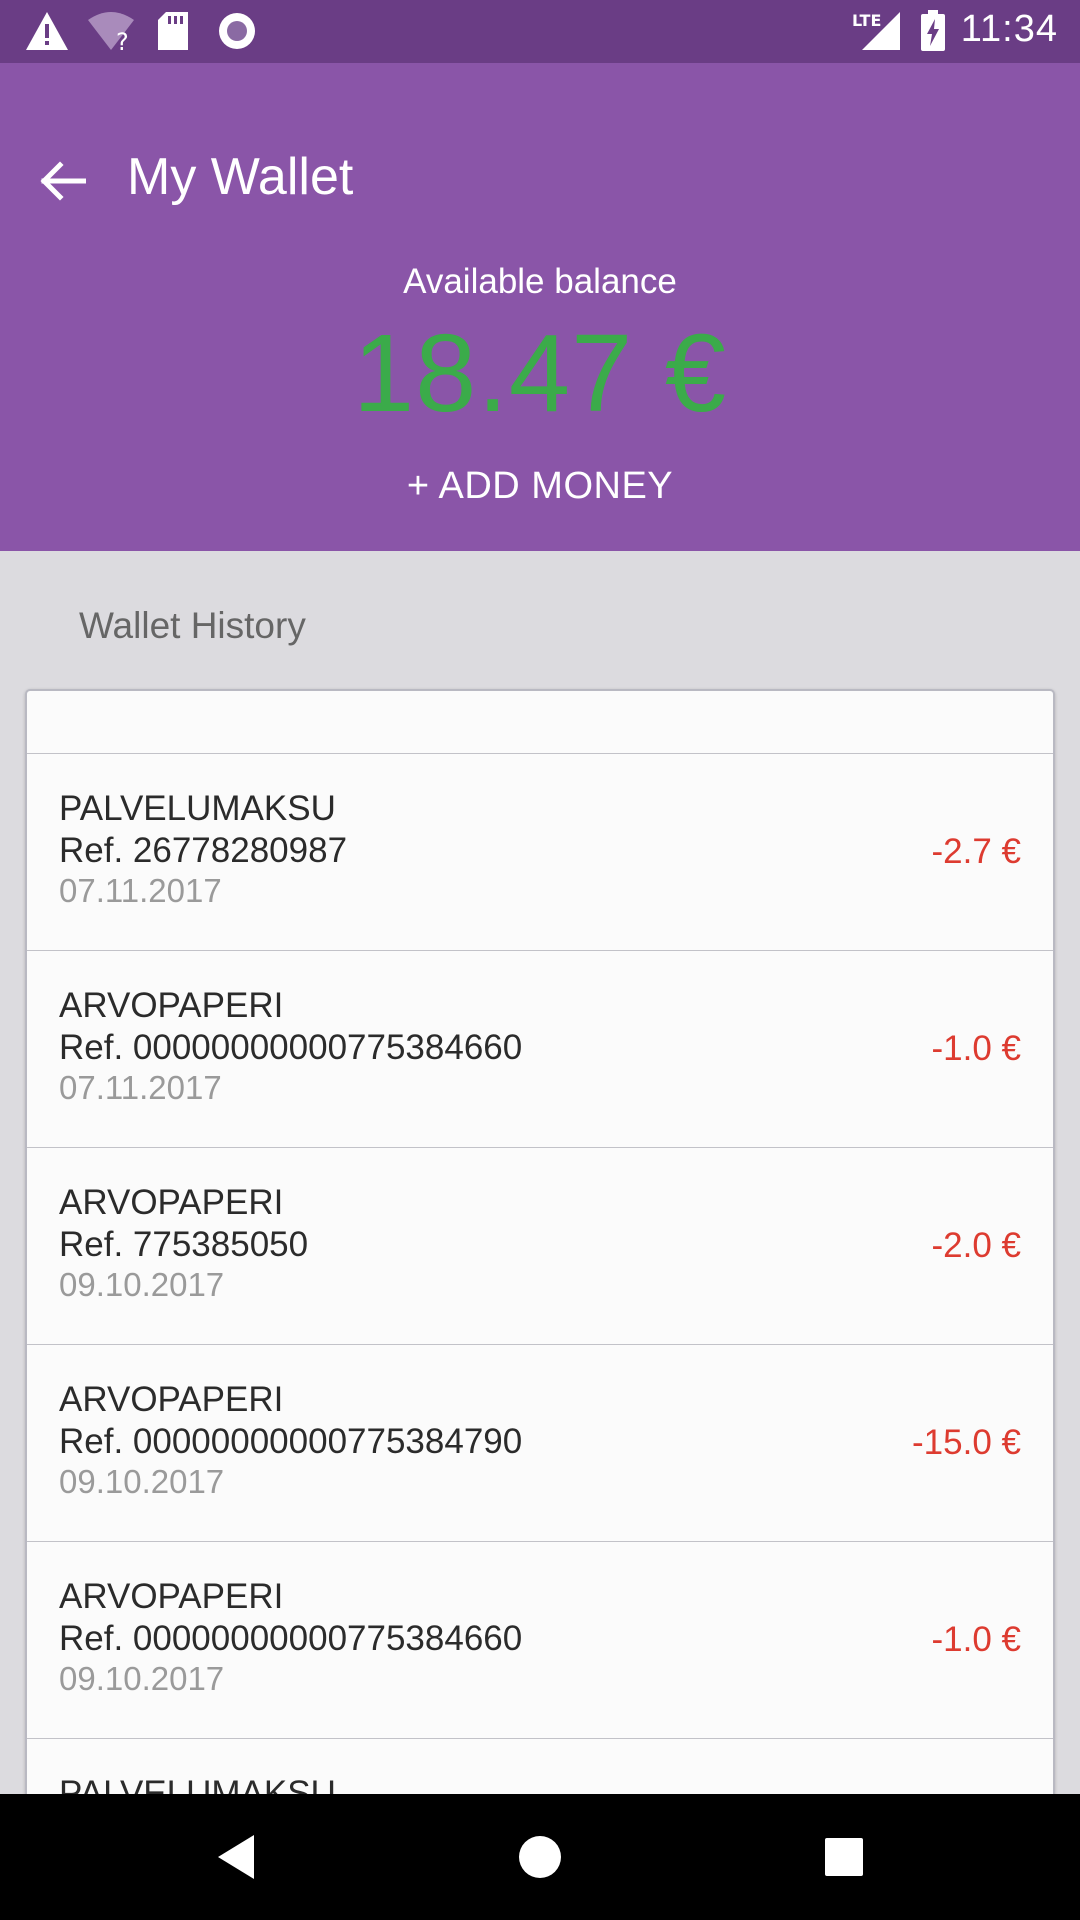  What do you see at coordinates (540, 722) in the screenshot?
I see `list-header-spacer` at bounding box center [540, 722].